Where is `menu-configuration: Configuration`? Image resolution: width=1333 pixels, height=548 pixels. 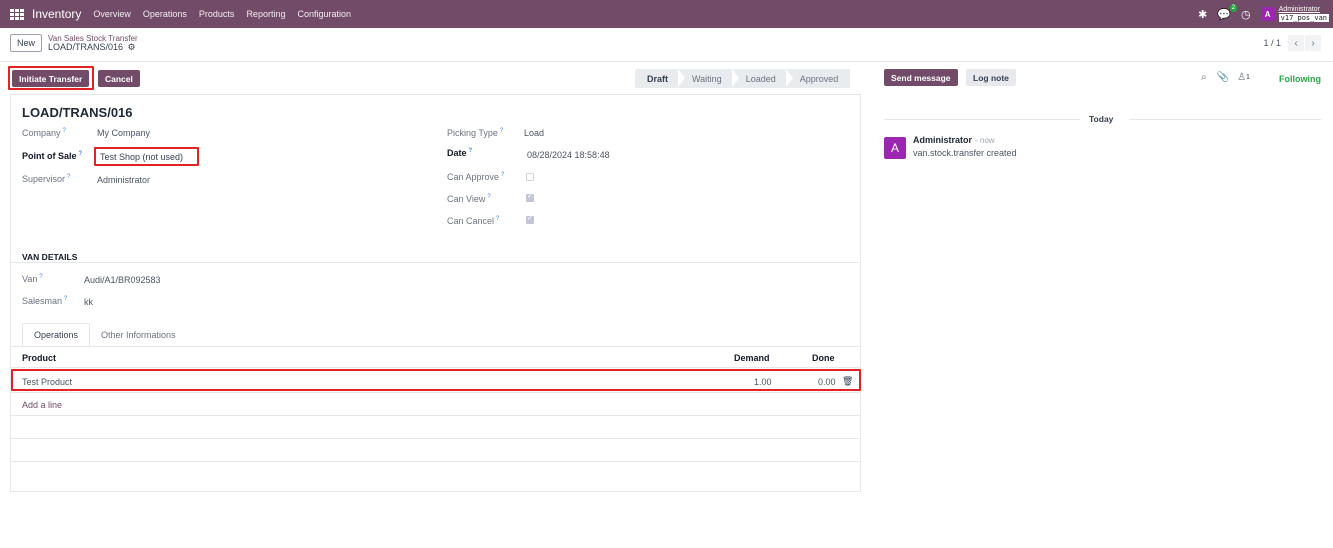 menu-configuration: Configuration is located at coordinates (324, 14).